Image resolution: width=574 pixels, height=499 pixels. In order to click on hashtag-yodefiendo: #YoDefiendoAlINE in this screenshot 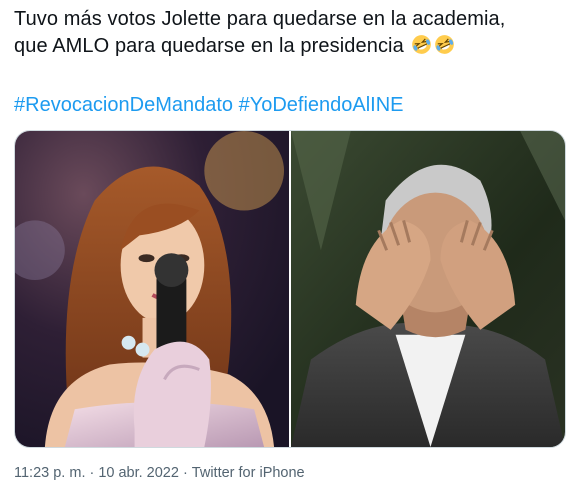, I will do `click(321, 105)`.